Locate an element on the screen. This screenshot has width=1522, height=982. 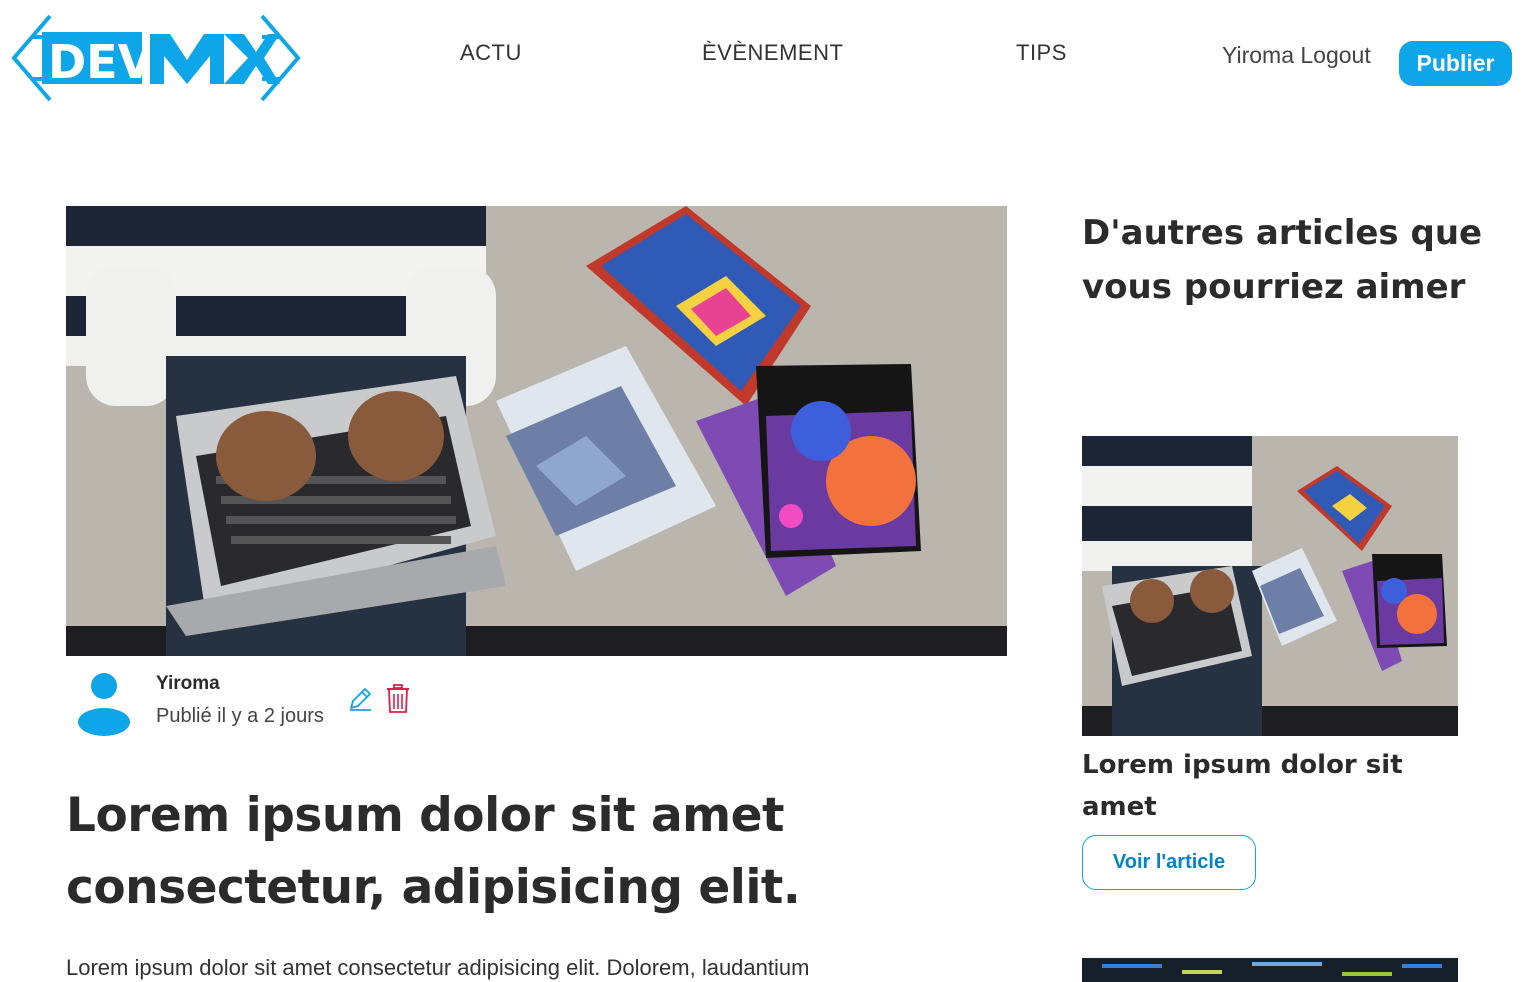
nav-actu: ACTU is located at coordinates (491, 53).